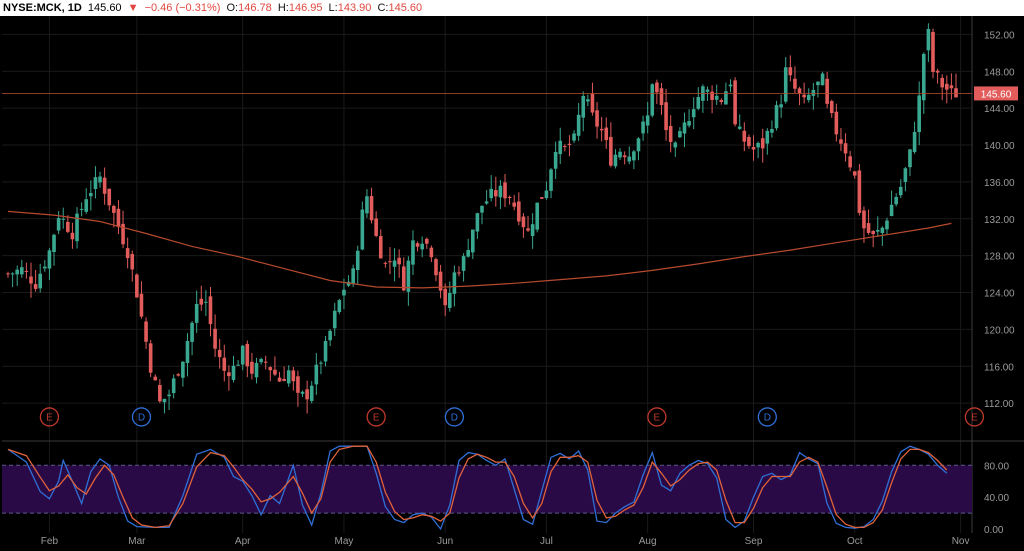  I want to click on stochastic-band, so click(487, 489).